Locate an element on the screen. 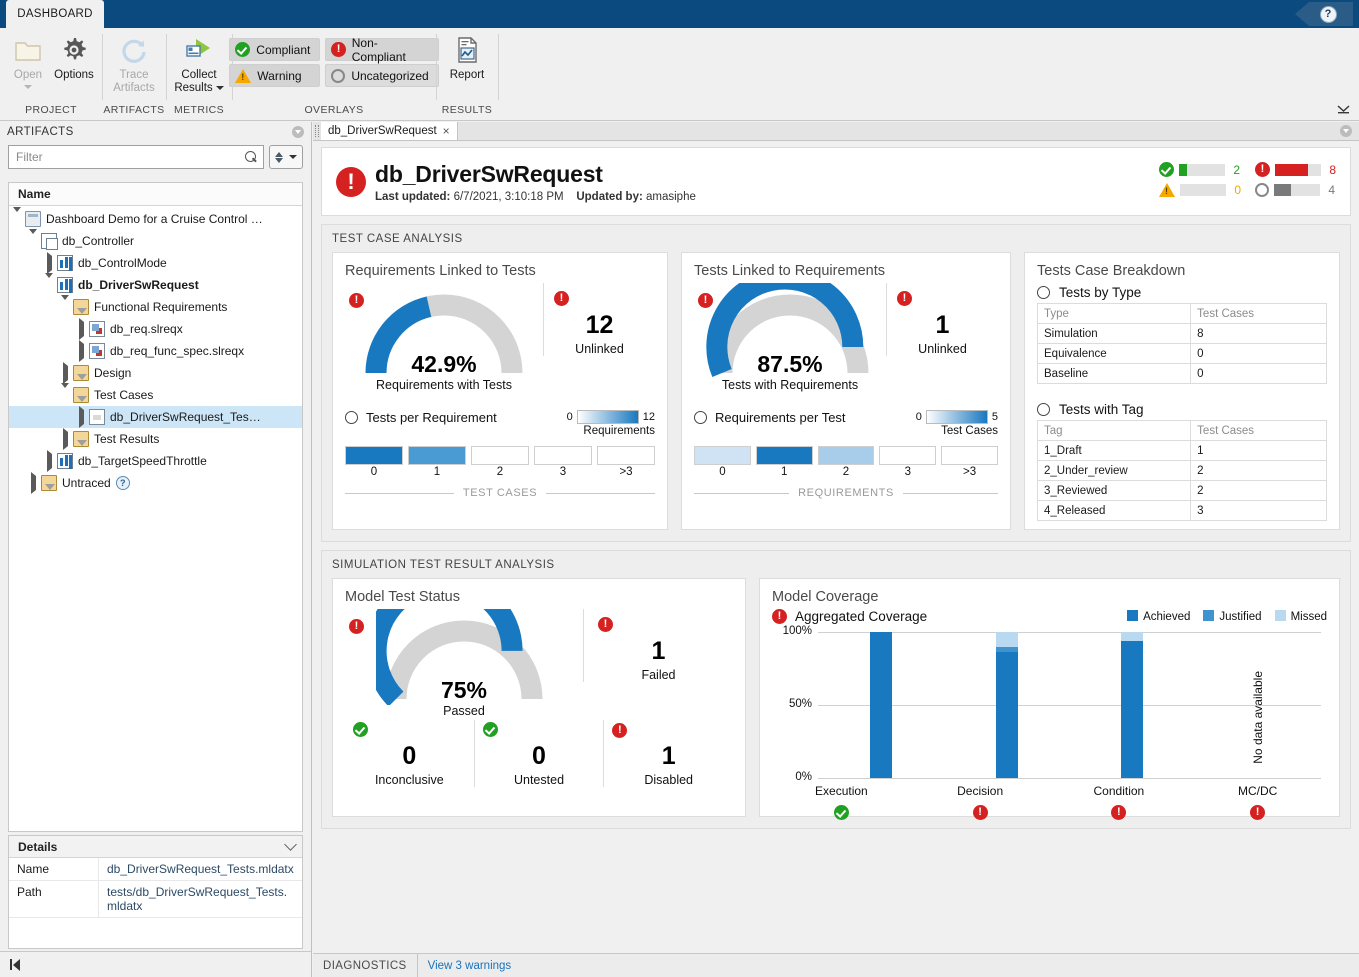  tab-dashboard: DASHBOARD is located at coordinates (55, 14).